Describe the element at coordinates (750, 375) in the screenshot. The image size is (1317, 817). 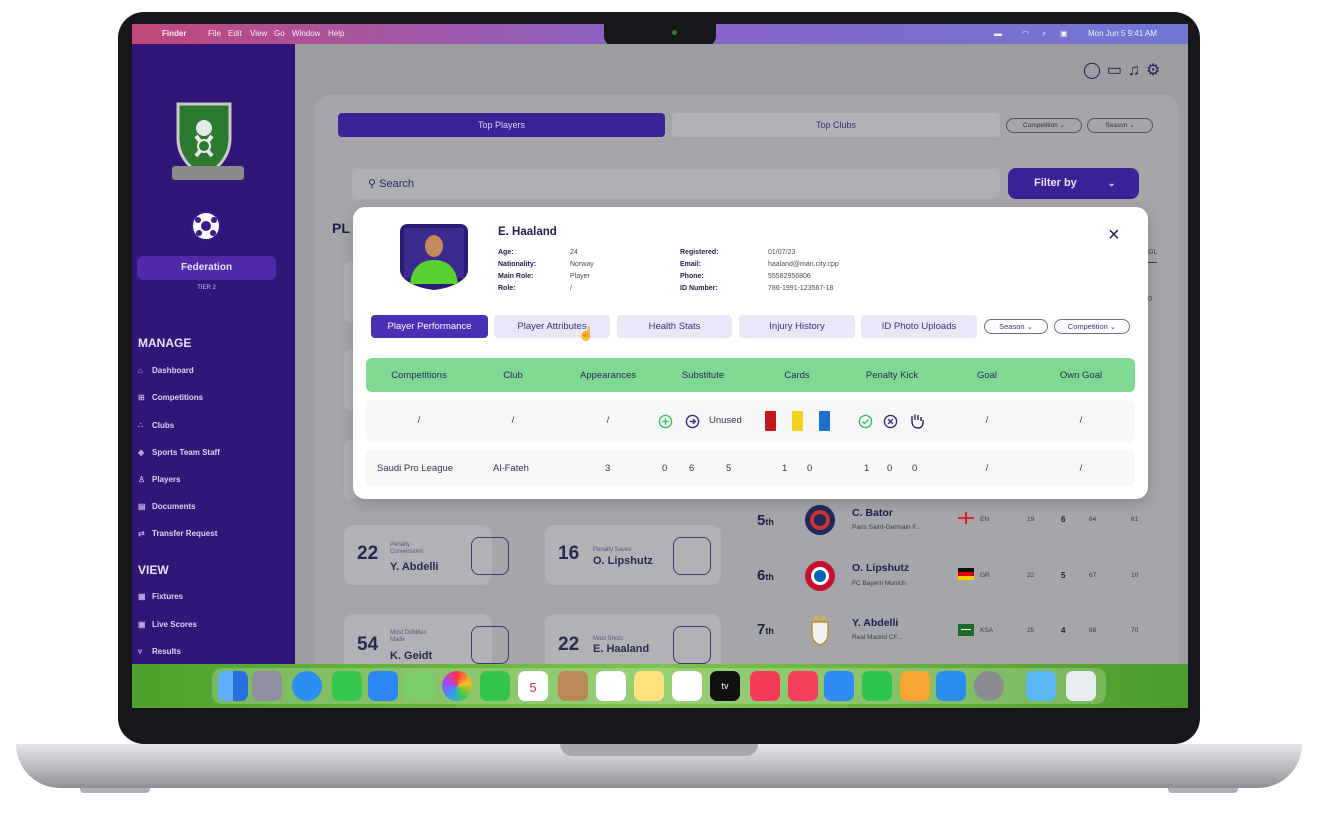
I see `performance-table-header` at that location.